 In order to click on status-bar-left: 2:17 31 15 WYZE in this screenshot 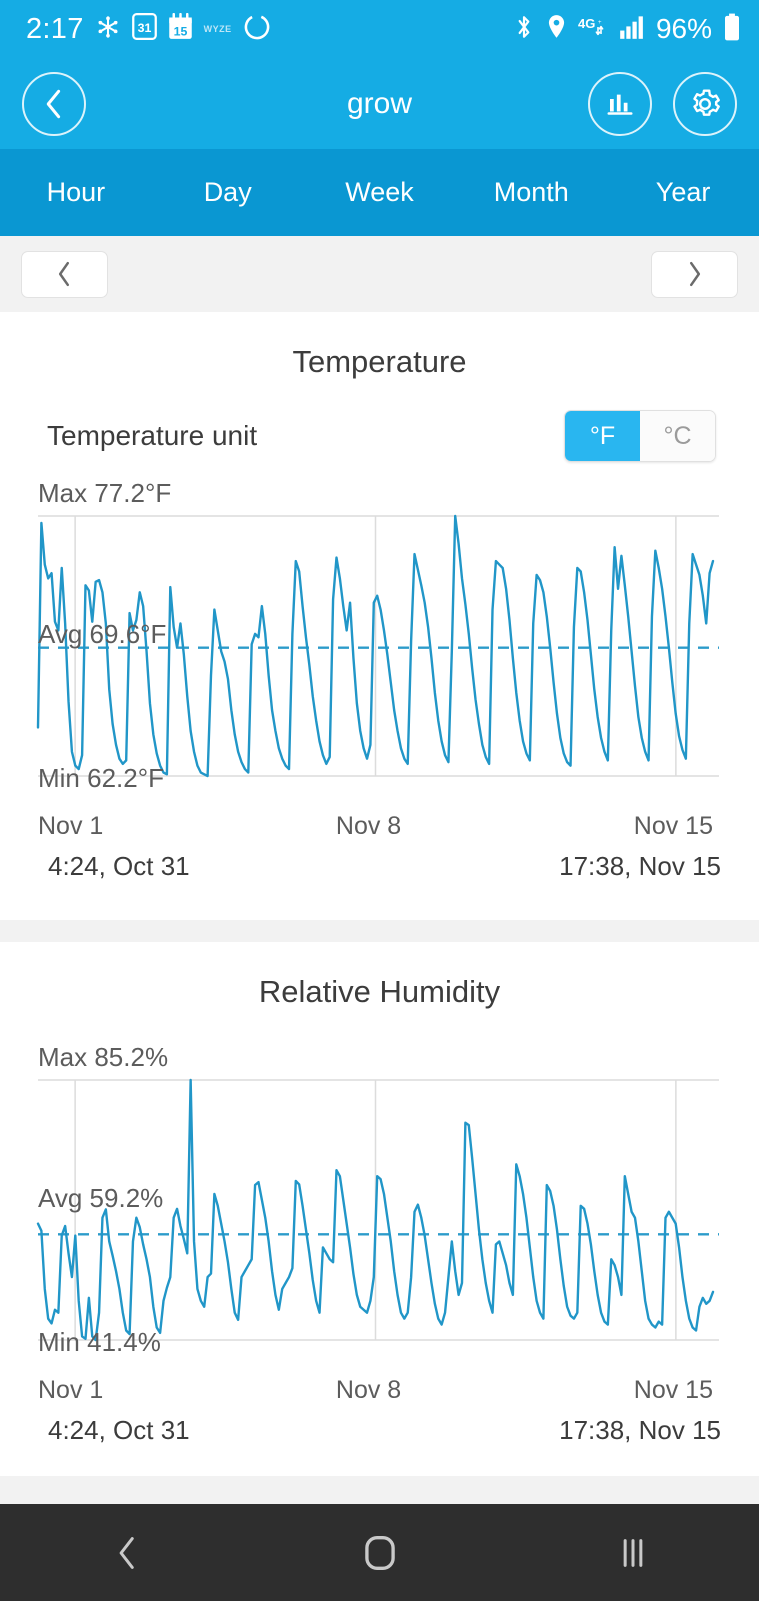, I will do `click(148, 29)`.